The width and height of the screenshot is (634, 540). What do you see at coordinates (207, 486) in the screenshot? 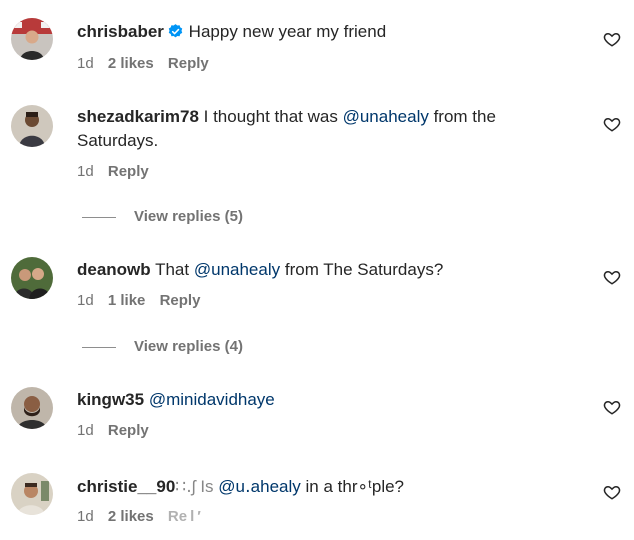
I see `comment-text: Is` at bounding box center [207, 486].